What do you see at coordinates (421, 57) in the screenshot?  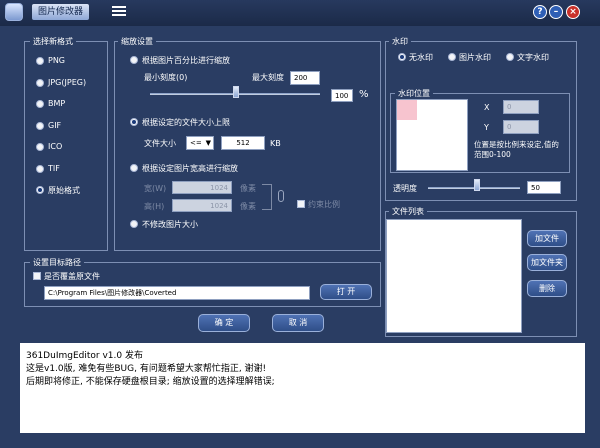 I see `watermark-option-label: 无水印` at bounding box center [421, 57].